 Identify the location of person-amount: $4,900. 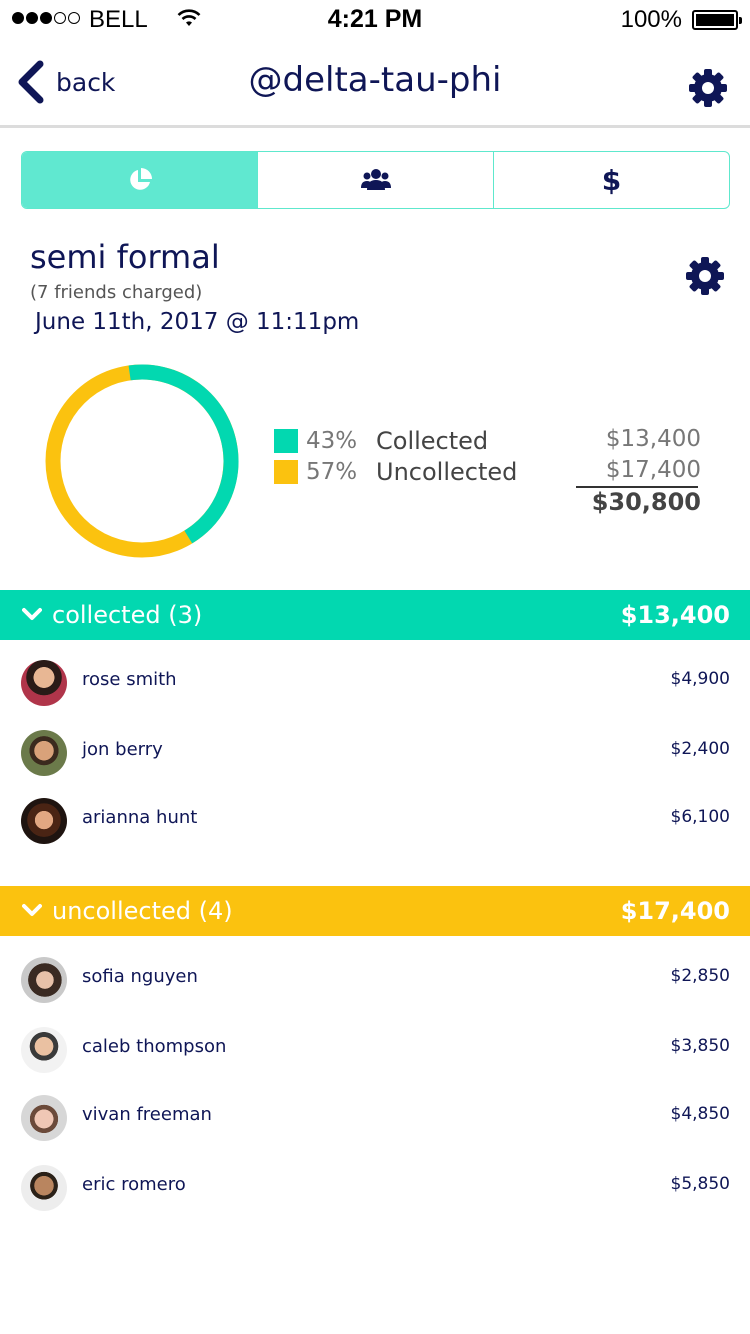
(700, 679).